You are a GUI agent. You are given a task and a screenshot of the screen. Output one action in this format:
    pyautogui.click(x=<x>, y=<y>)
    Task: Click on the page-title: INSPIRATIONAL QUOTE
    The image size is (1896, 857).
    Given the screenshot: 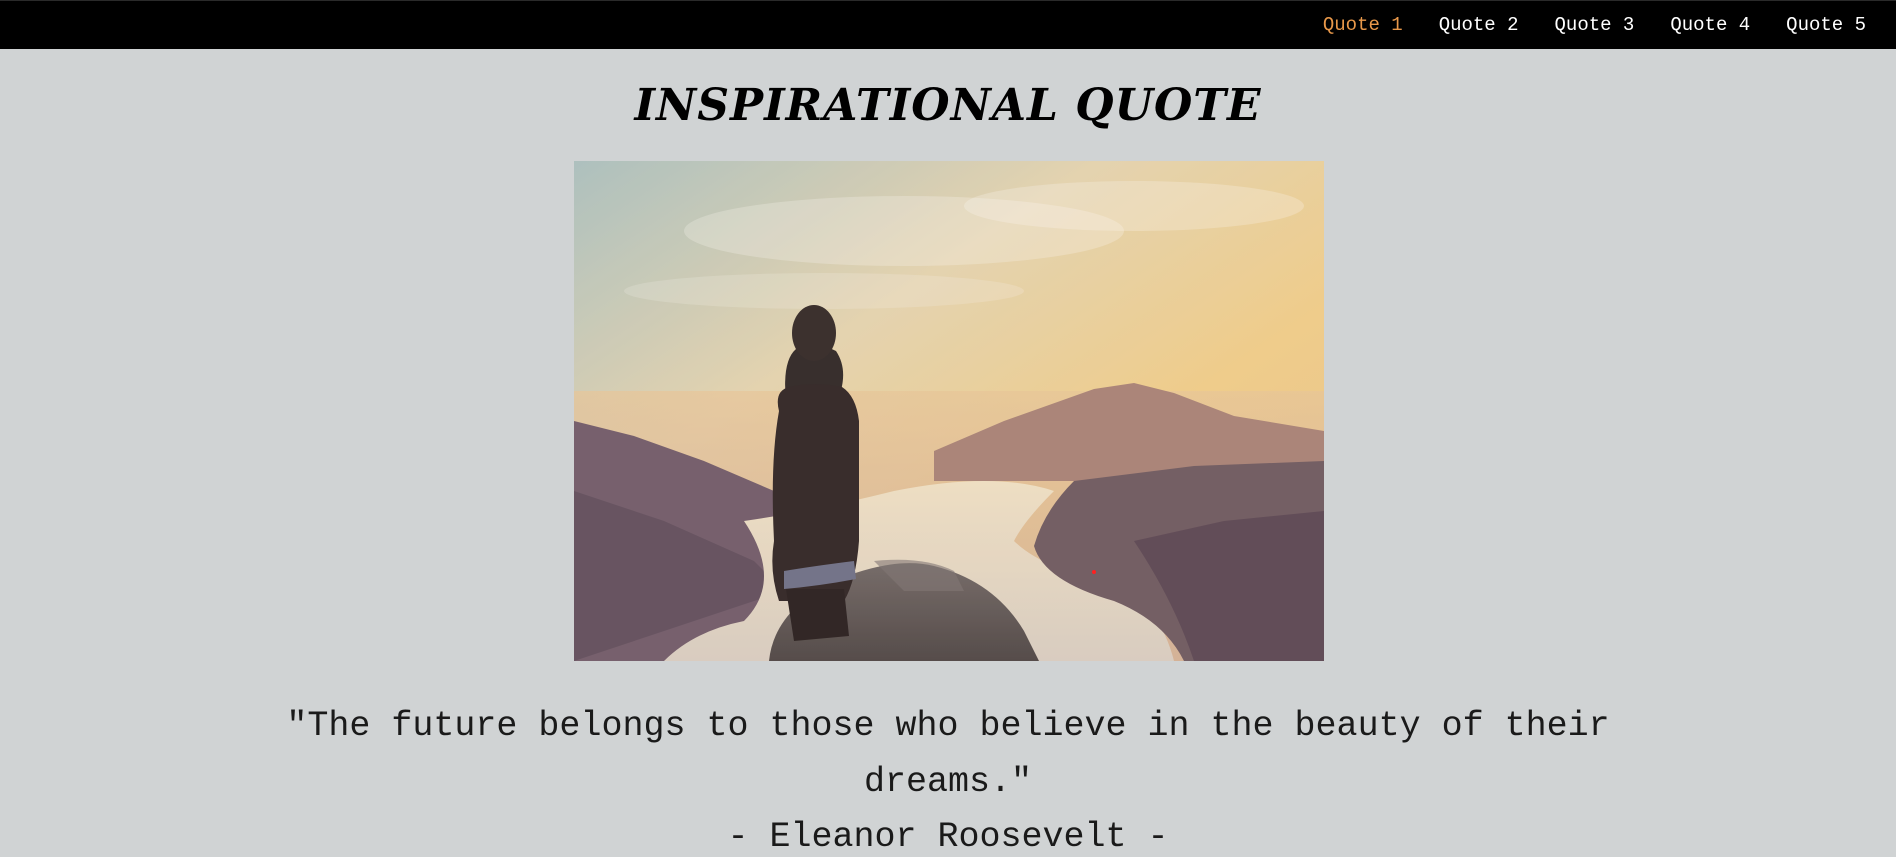 What is the action you would take?
    pyautogui.click(x=948, y=105)
    